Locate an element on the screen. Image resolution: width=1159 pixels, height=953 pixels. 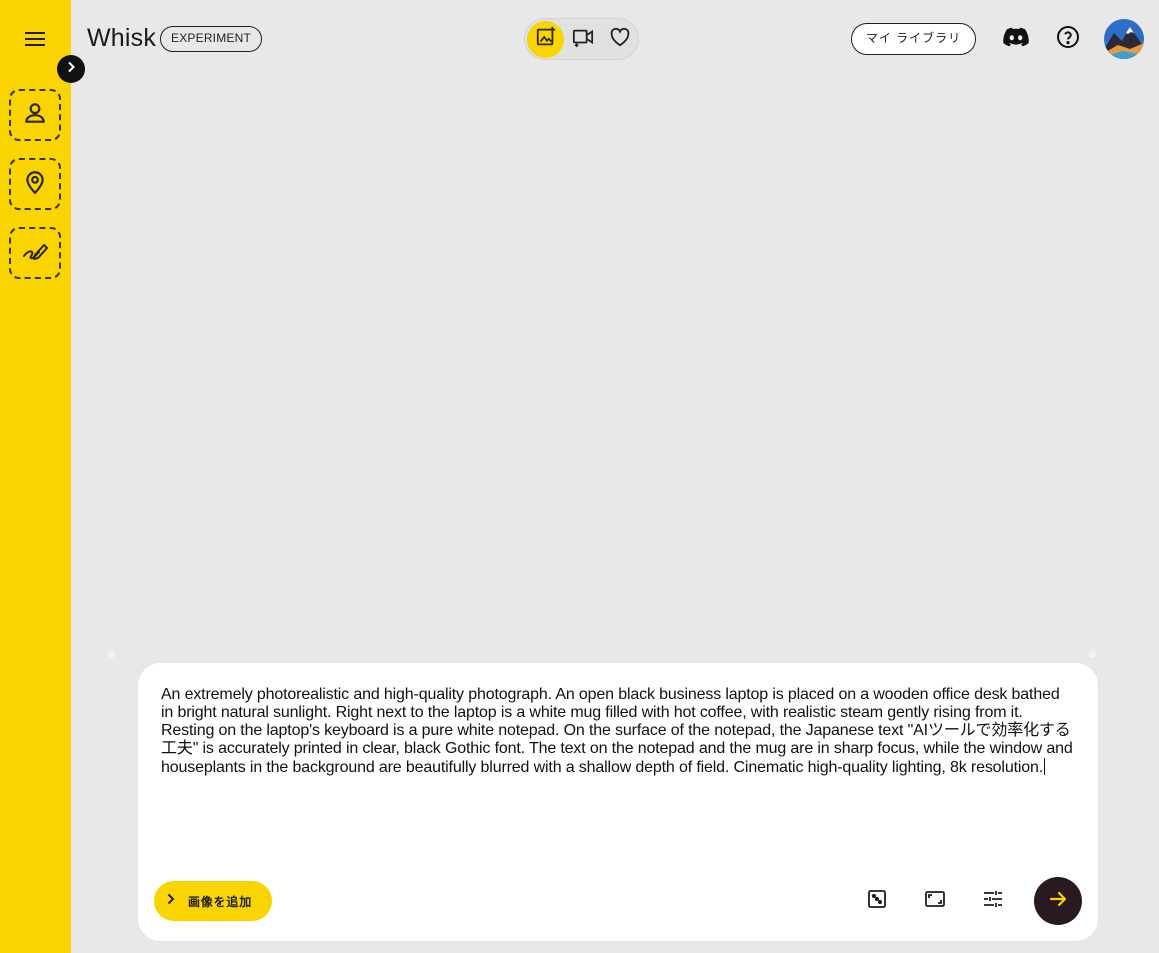
subject-slot is located at coordinates (35, 115).